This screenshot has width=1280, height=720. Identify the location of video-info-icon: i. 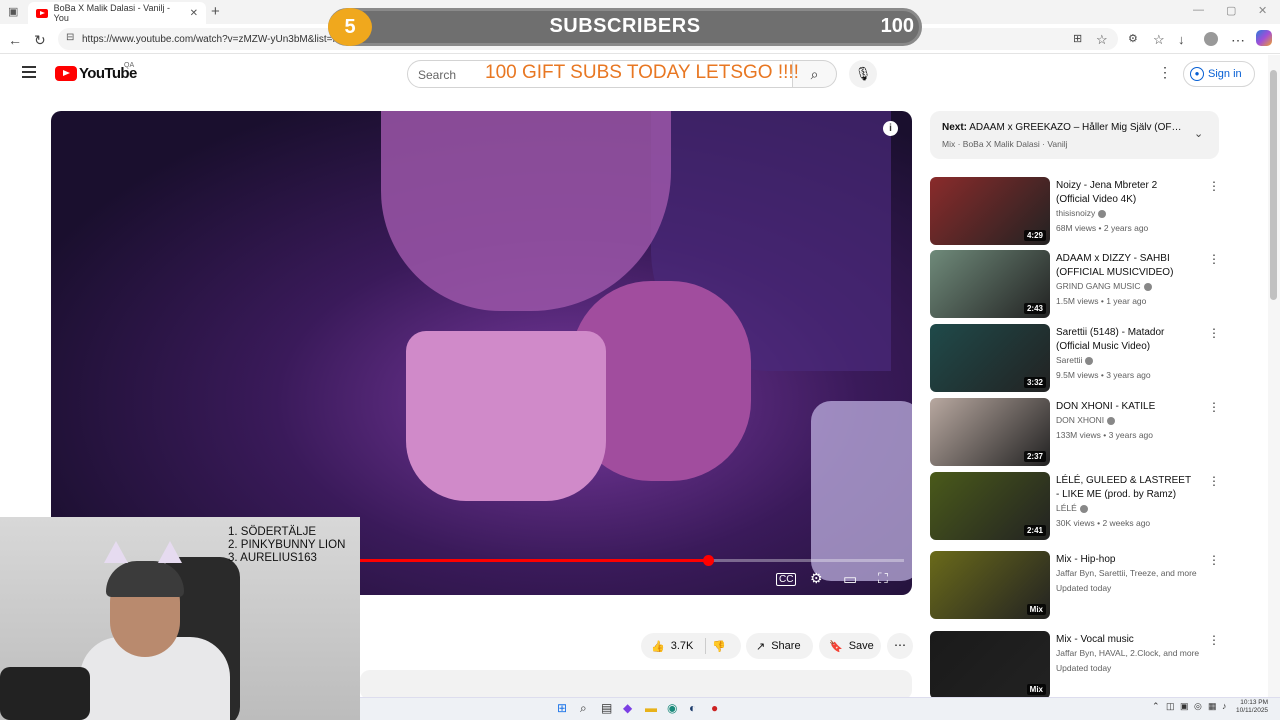
(890, 128).